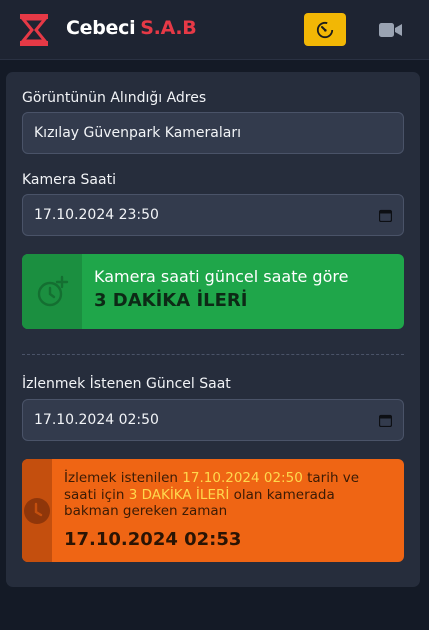 This screenshot has height=630, width=429. What do you see at coordinates (69, 180) in the screenshot?
I see `camera-time-label: Kamera Saati` at bounding box center [69, 180].